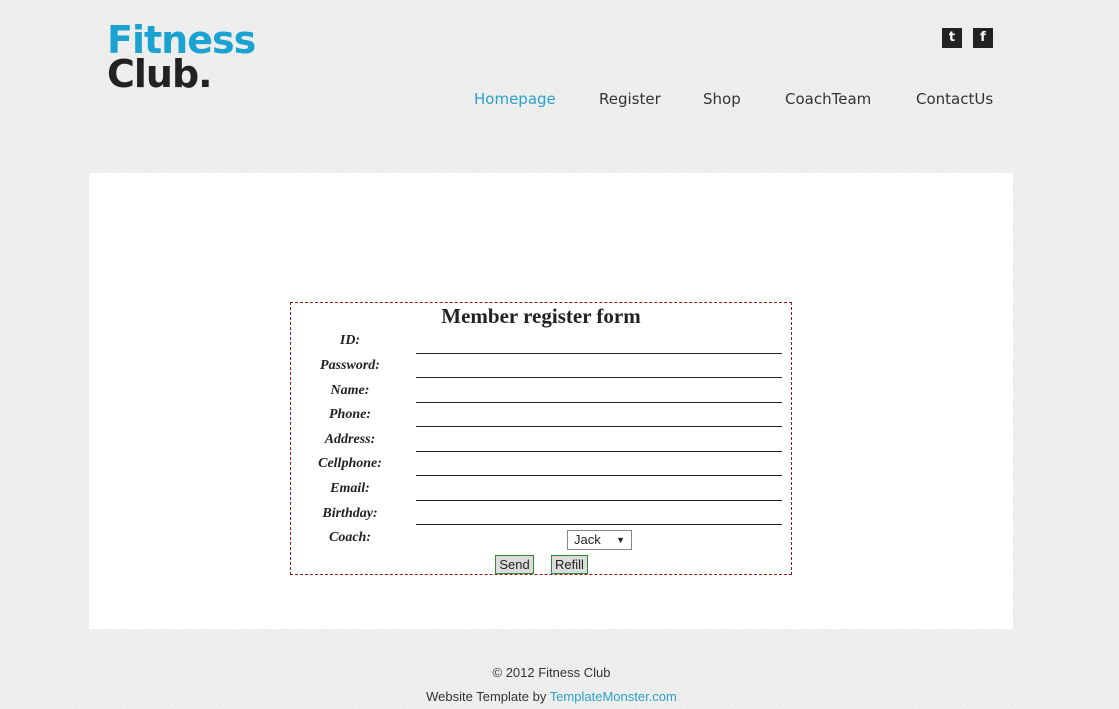 The width and height of the screenshot is (1119, 709). What do you see at coordinates (350, 390) in the screenshot?
I see `name-label: Name:` at bounding box center [350, 390].